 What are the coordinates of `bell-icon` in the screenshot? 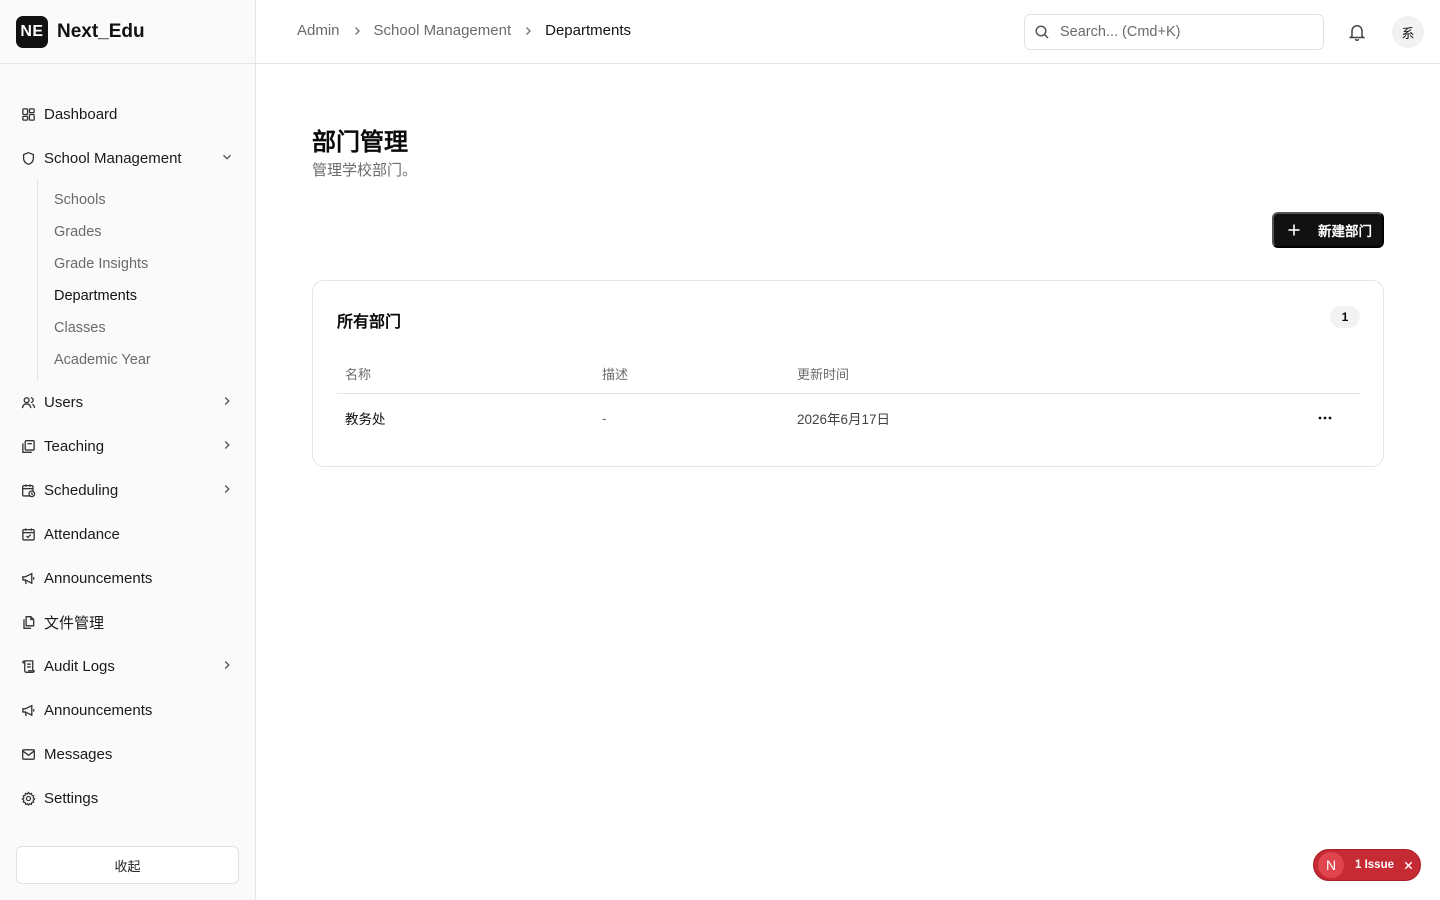 It's located at (1357, 32).